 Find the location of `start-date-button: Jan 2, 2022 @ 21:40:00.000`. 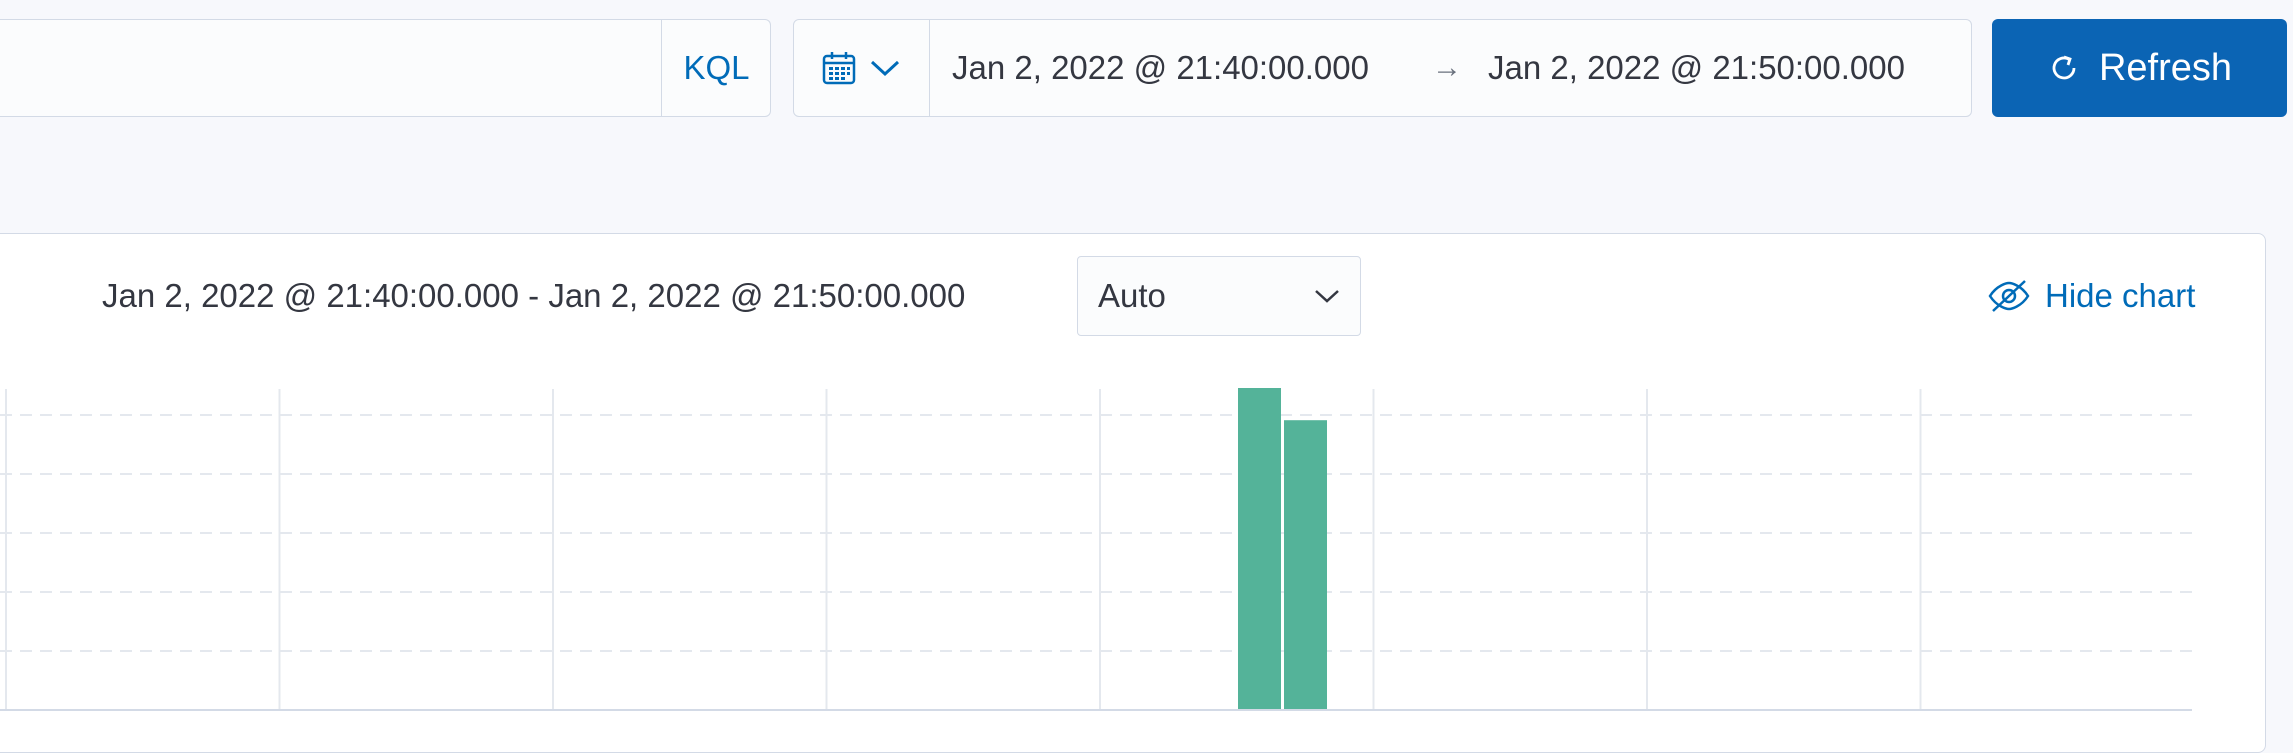

start-date-button: Jan 2, 2022 @ 21:40:00.000 is located at coordinates (1160, 68).